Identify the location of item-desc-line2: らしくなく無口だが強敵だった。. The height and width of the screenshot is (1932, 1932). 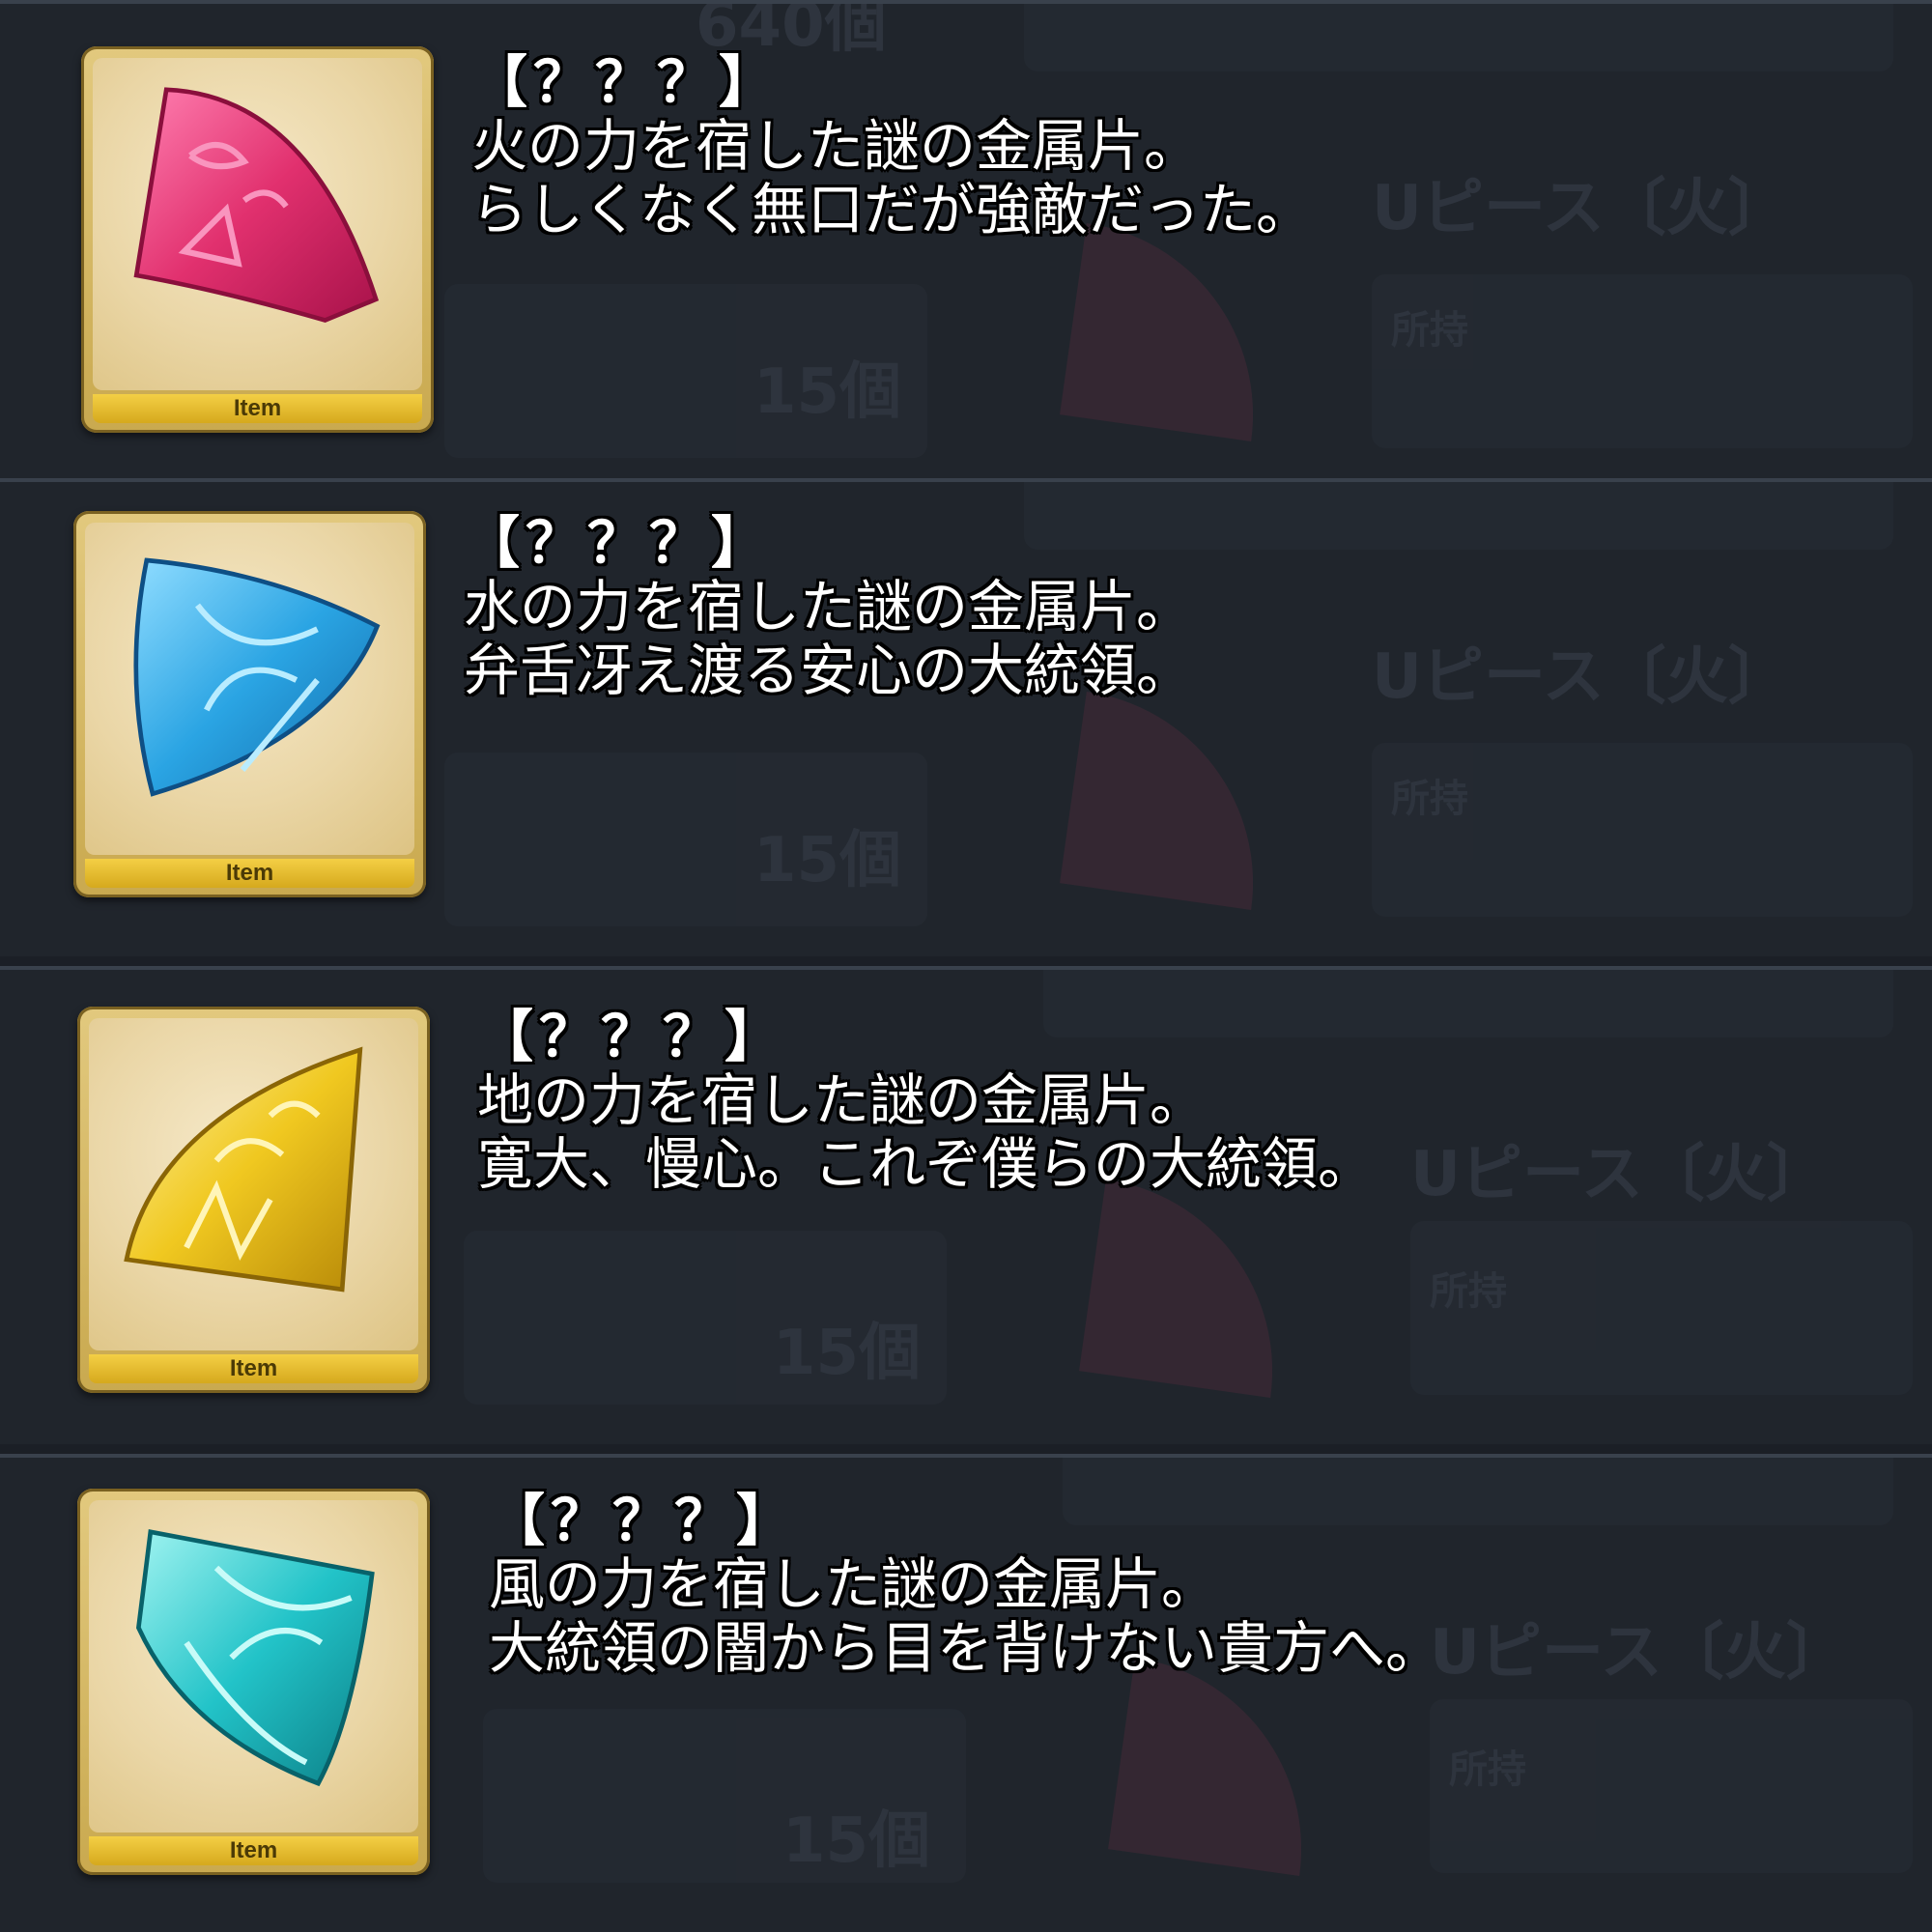
(892, 209).